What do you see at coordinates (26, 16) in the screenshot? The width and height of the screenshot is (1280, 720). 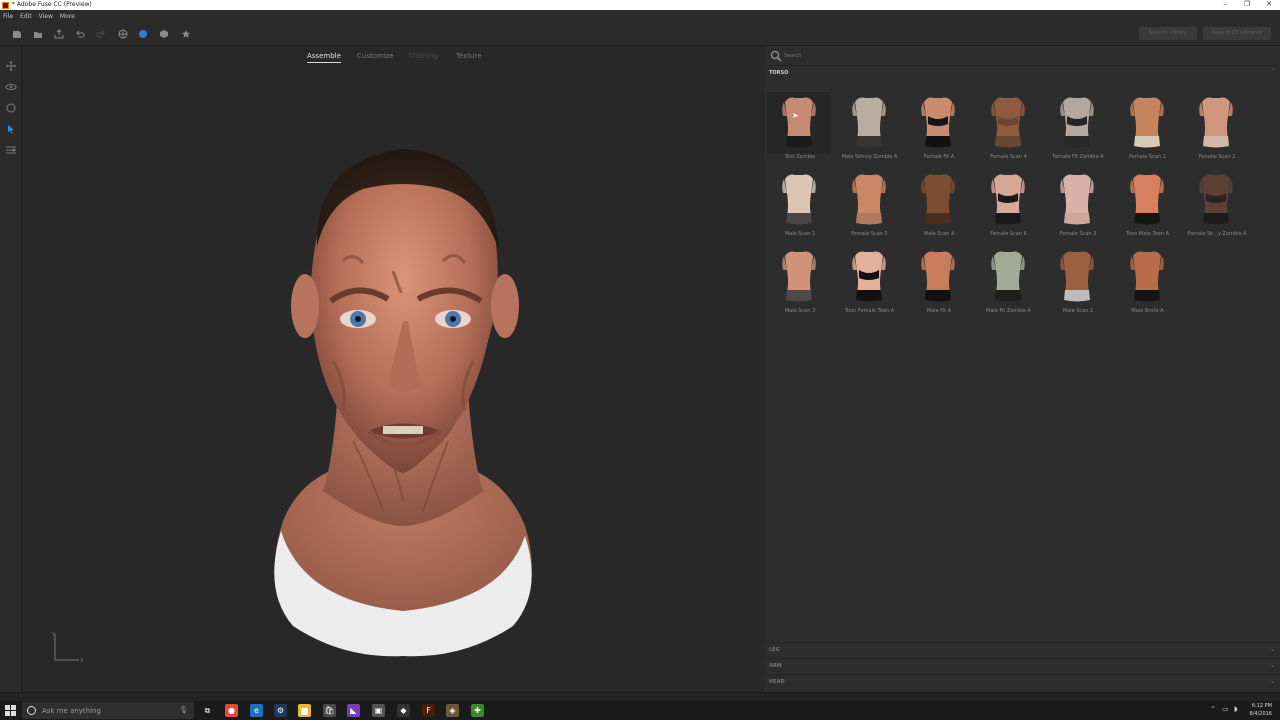 I see `menu-edit: Edit` at bounding box center [26, 16].